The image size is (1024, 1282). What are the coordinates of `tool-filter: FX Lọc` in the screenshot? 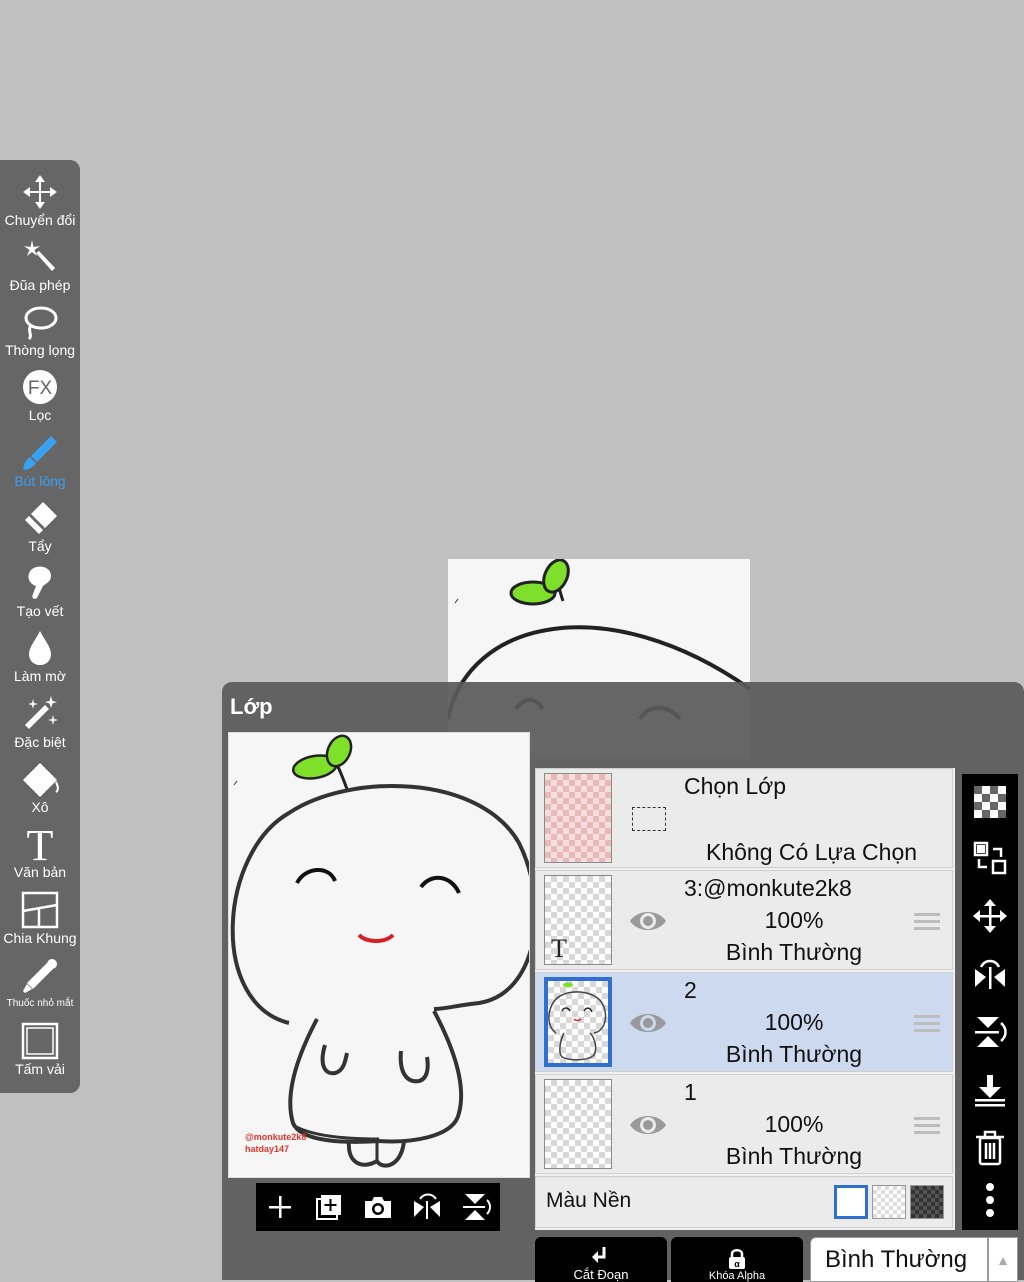 It's located at (40, 399).